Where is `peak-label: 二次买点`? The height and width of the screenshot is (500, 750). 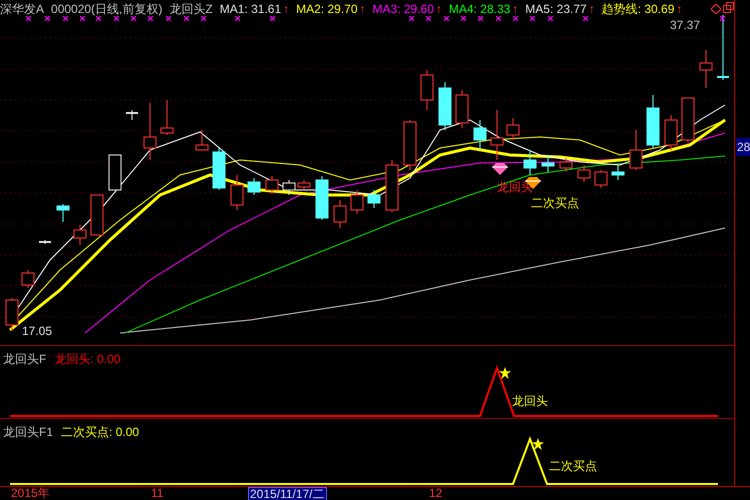
peak-label: 二次买点 is located at coordinates (573, 466).